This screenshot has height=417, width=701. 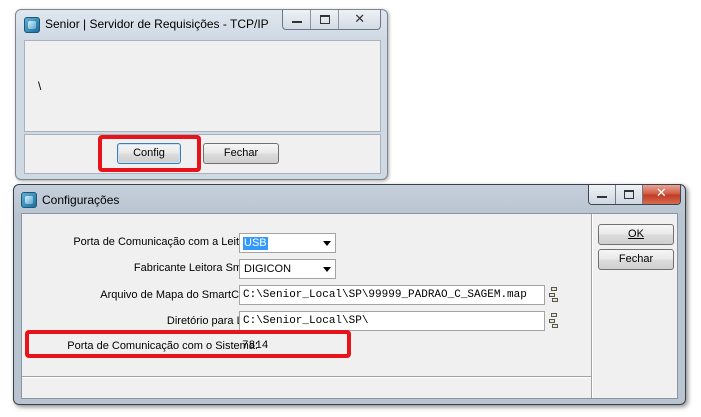 I want to click on fabricante-value: DIGICON, so click(x=268, y=269).